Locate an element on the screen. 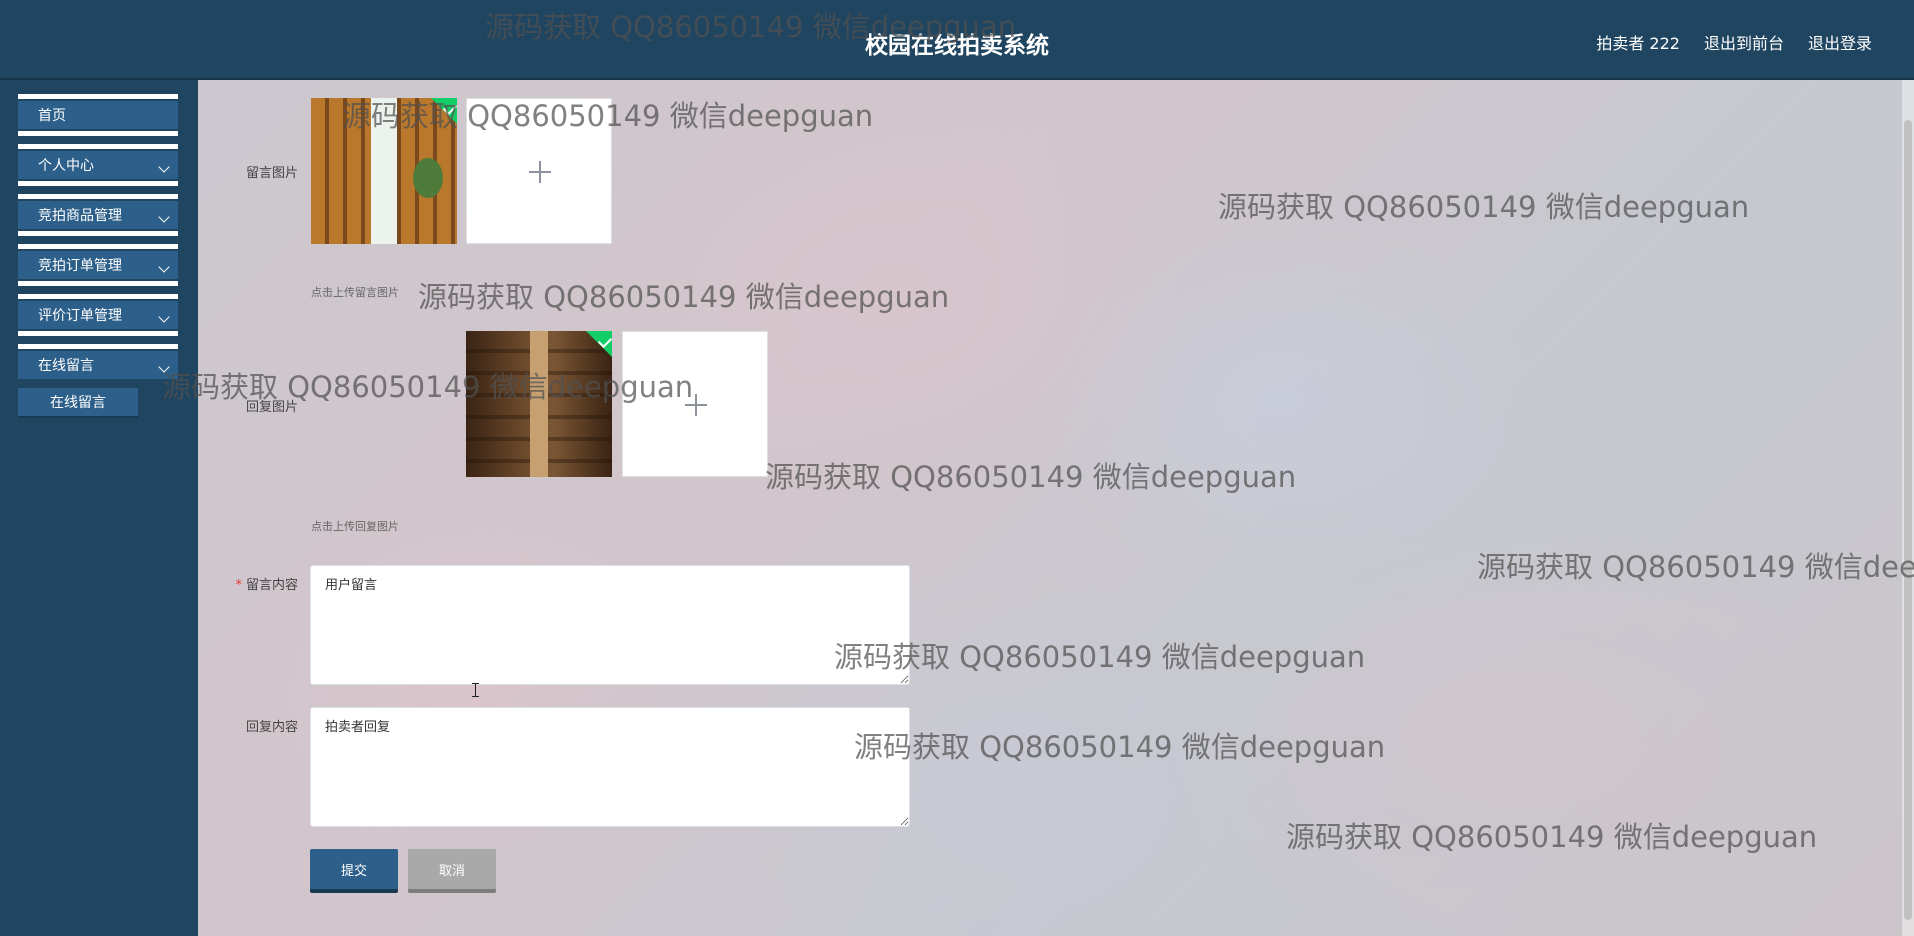 The image size is (1914, 936). logout-link: 退出登录 is located at coordinates (1840, 42).